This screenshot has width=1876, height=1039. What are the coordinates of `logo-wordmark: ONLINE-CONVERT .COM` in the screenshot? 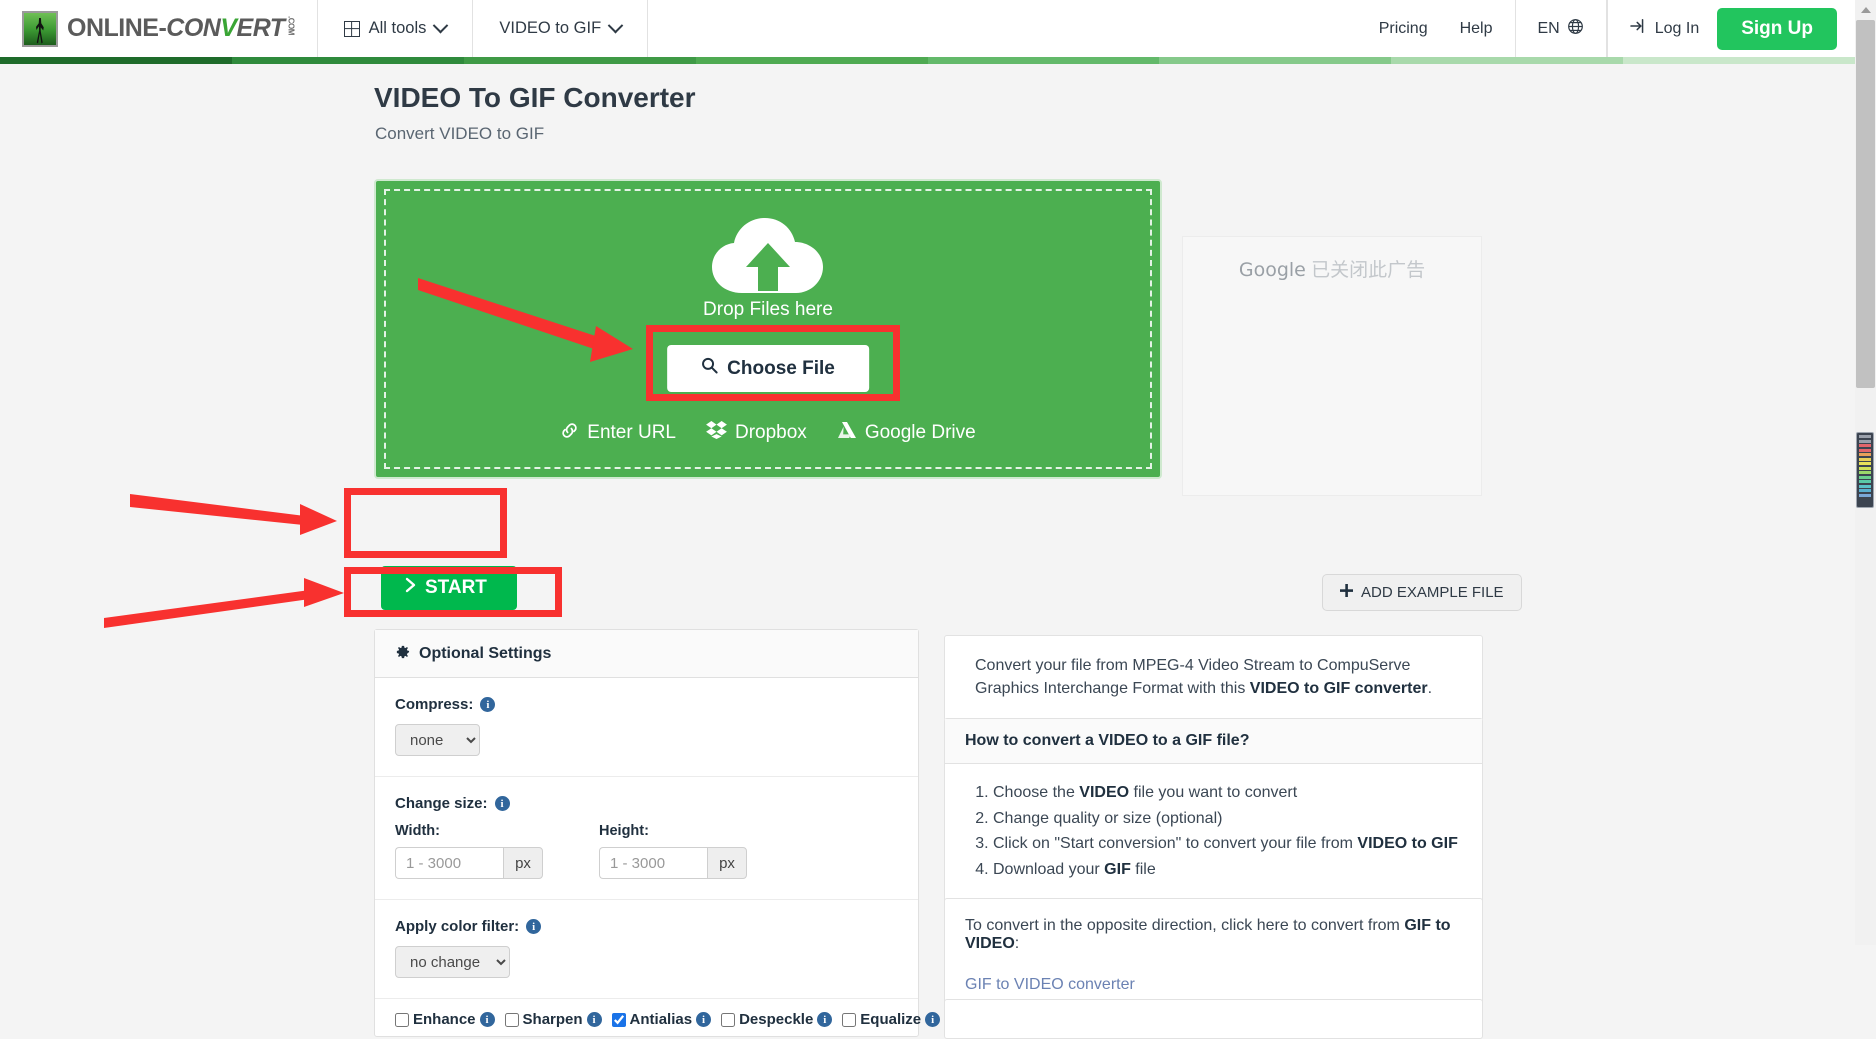 It's located at (181, 28).